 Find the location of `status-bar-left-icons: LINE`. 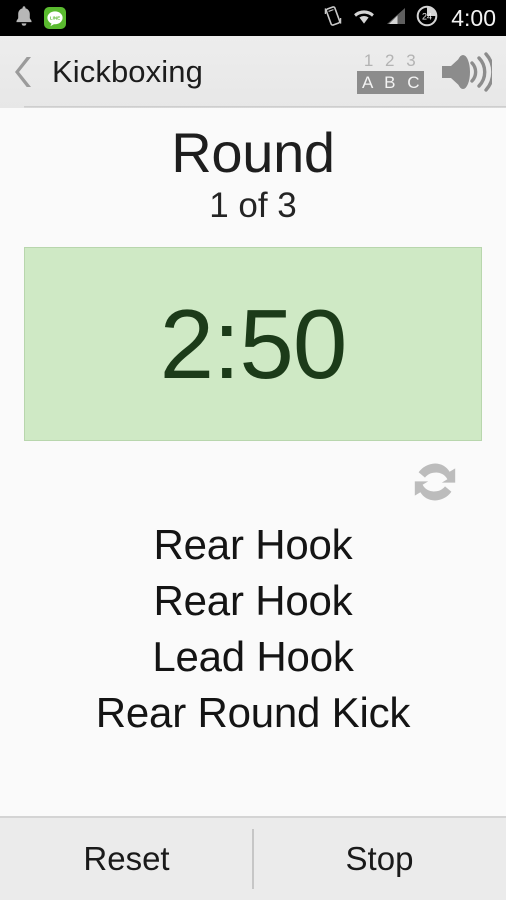

status-bar-left-icons: LINE is located at coordinates (40, 18).